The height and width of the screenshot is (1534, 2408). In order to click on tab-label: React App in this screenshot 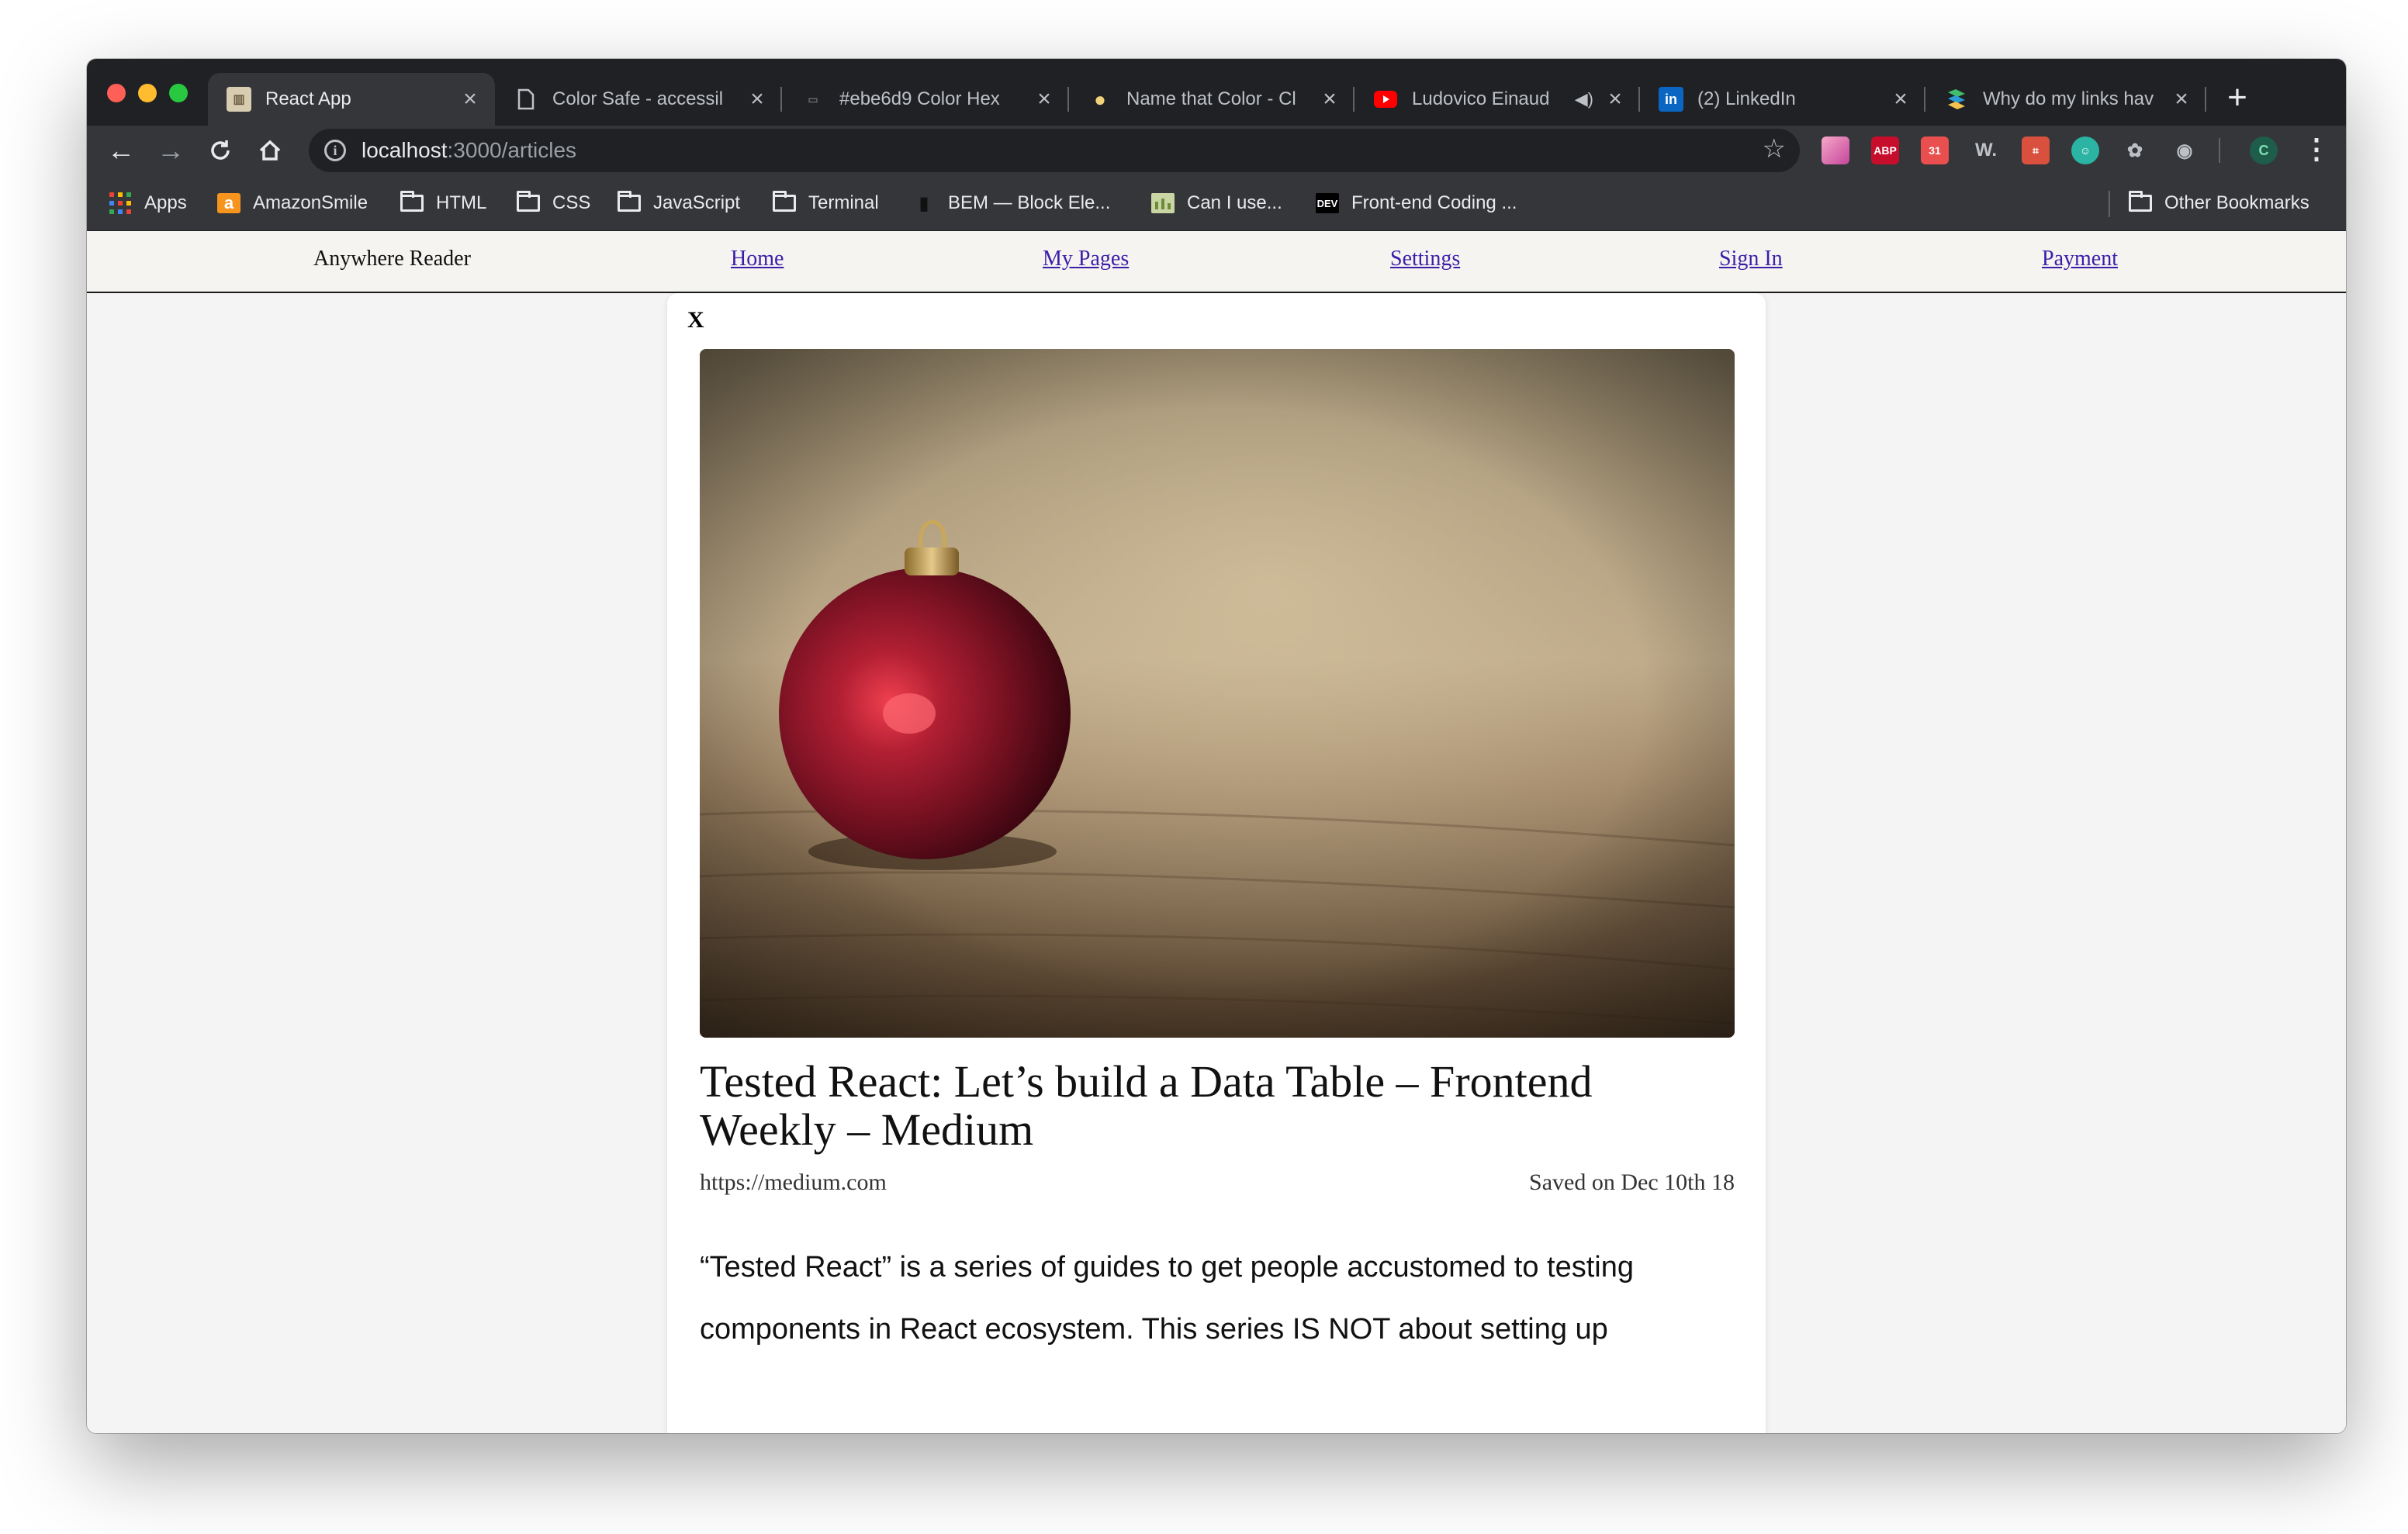, I will do `click(308, 98)`.